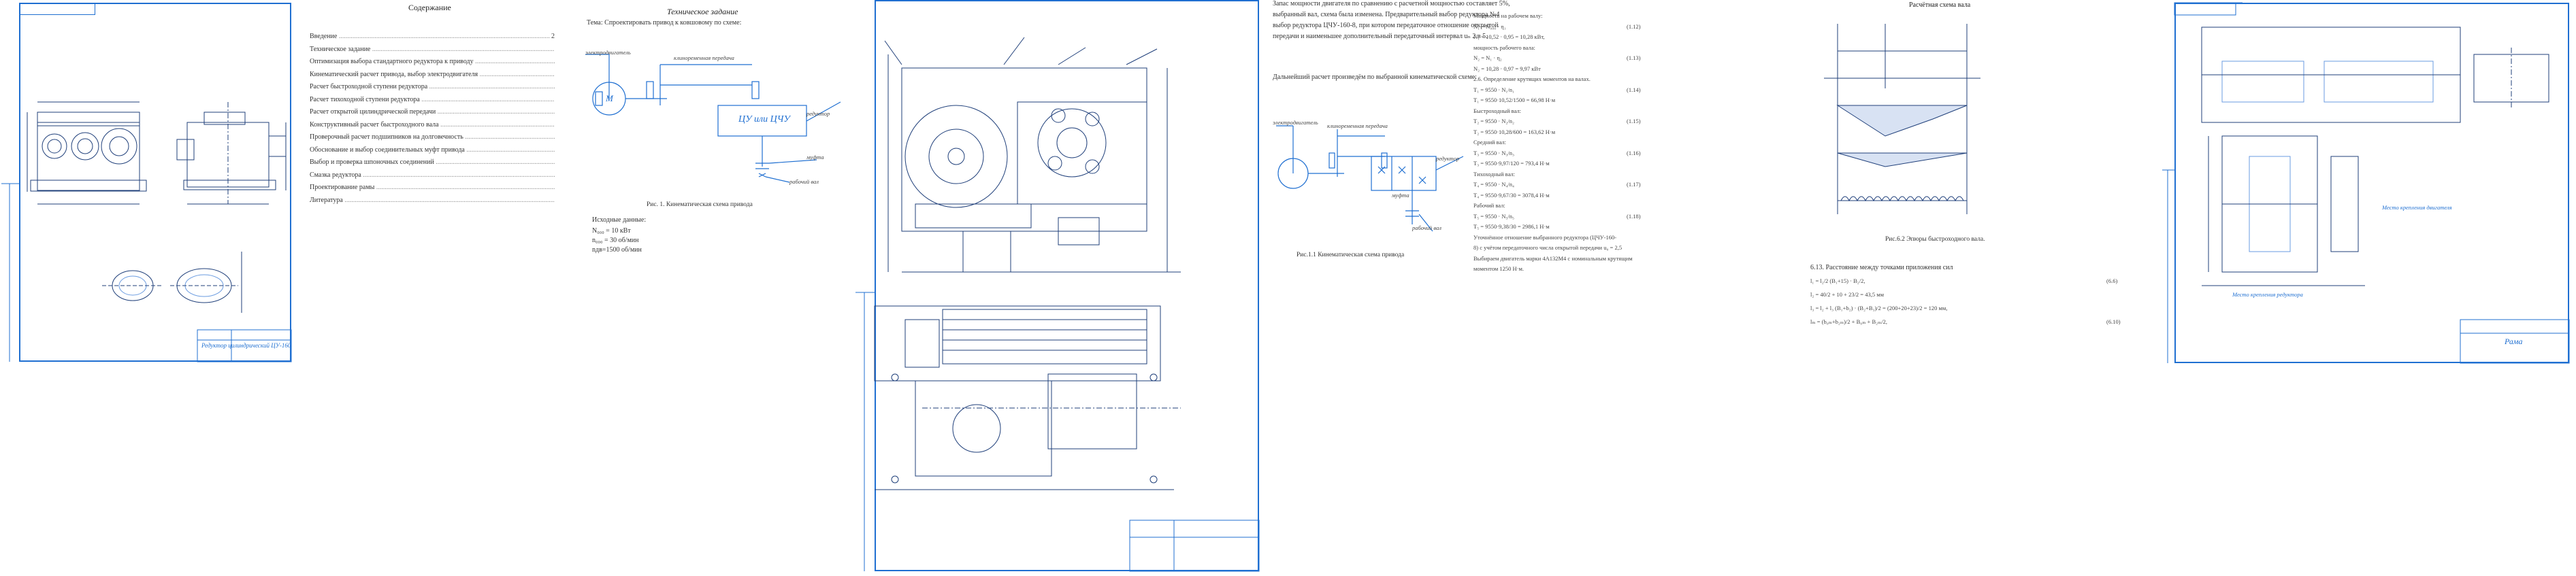 This screenshot has width=2576, height=576. What do you see at coordinates (615, 241) in the screenshot?
I see `initial-data-2: n₀₀₀ = 30 об/мин` at bounding box center [615, 241].